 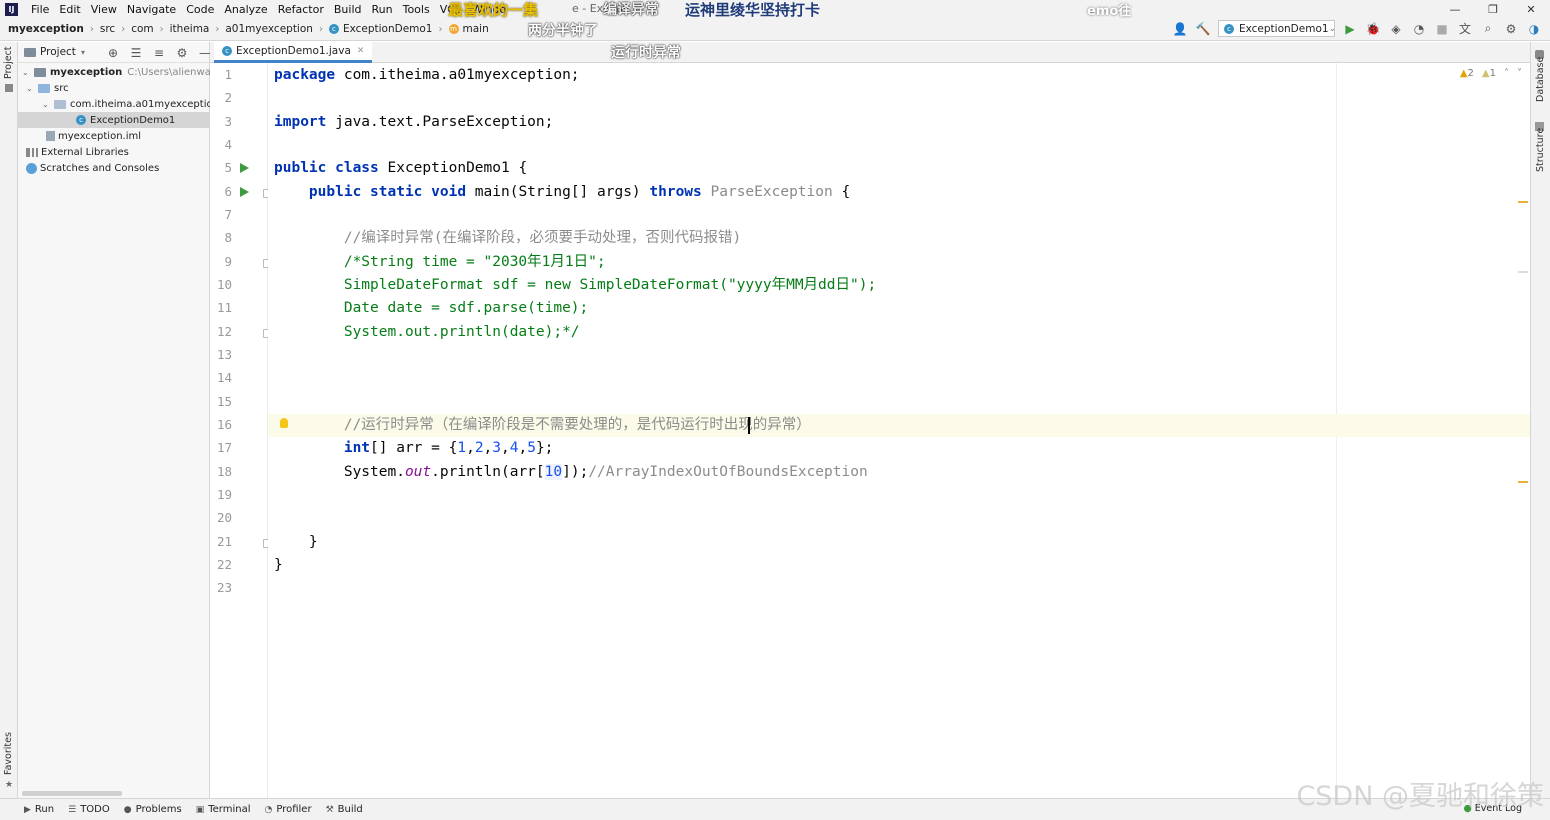 I want to click on run-tool-button: ▶ Run, so click(x=39, y=809).